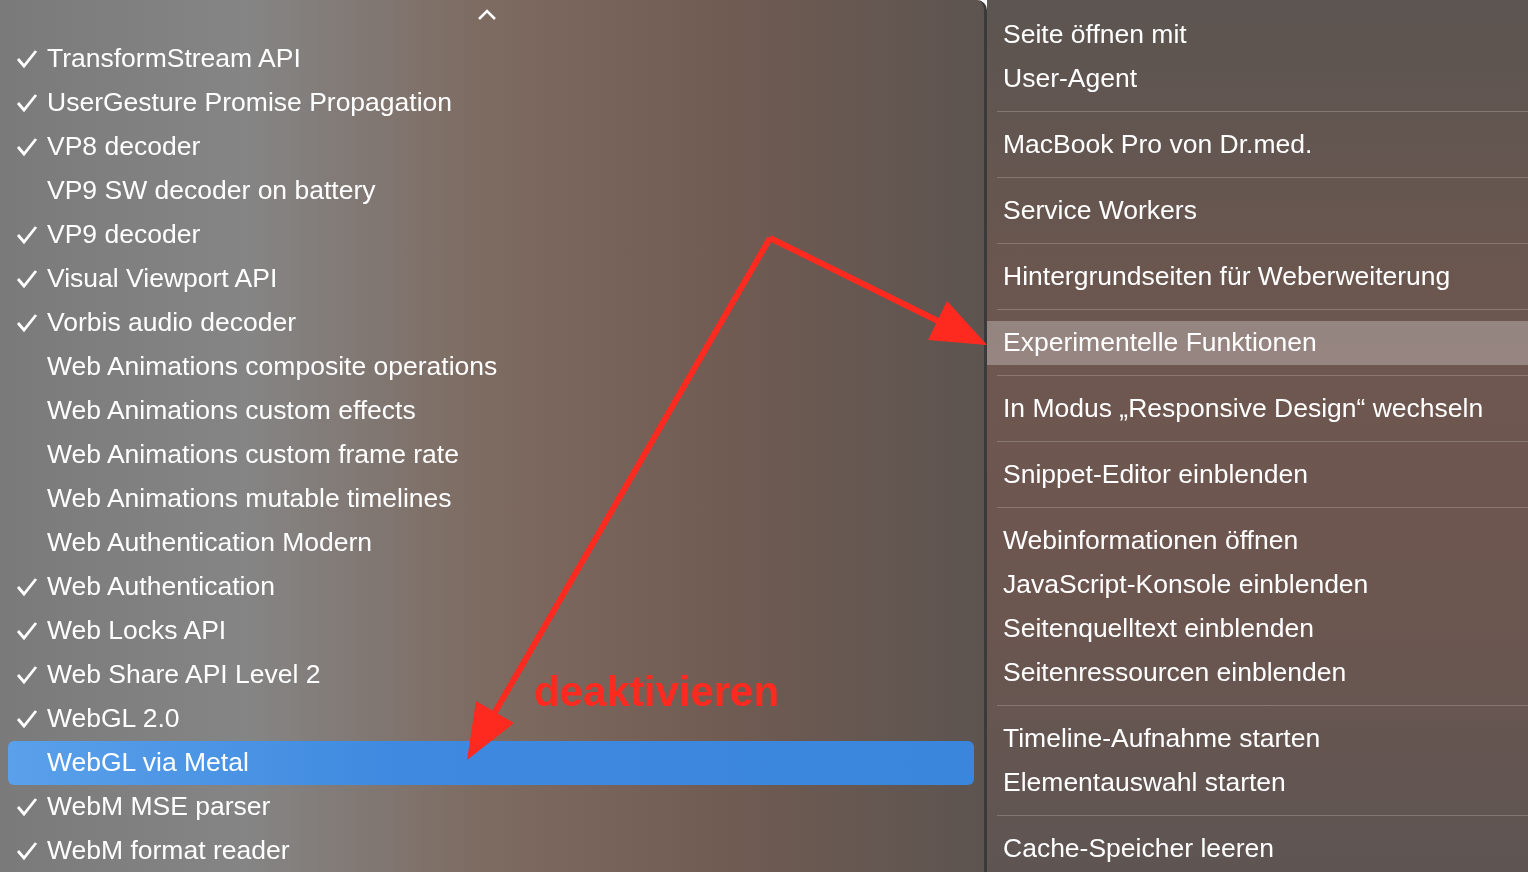  What do you see at coordinates (1257, 35) in the screenshot?
I see `menu-item: Seite öffnen mit` at bounding box center [1257, 35].